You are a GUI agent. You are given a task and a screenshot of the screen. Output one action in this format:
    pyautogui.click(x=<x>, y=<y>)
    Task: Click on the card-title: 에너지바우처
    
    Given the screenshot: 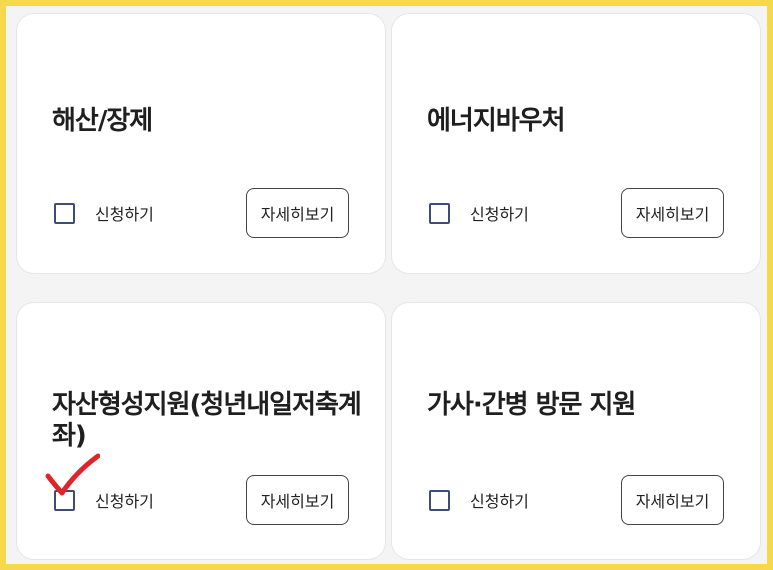 What is the action you would take?
    pyautogui.click(x=496, y=121)
    